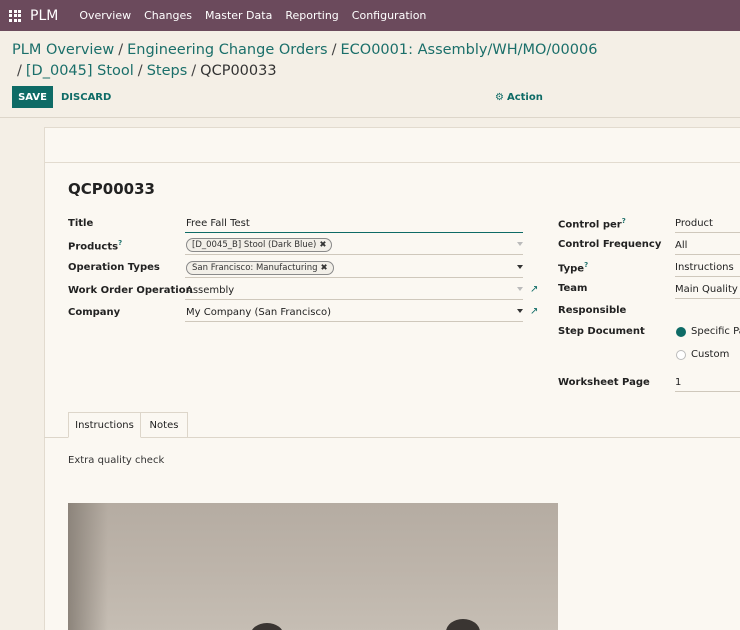 Image resolution: width=740 pixels, height=630 pixels. Describe the element at coordinates (15, 15) in the screenshot. I see `apps-grid-icon` at that location.